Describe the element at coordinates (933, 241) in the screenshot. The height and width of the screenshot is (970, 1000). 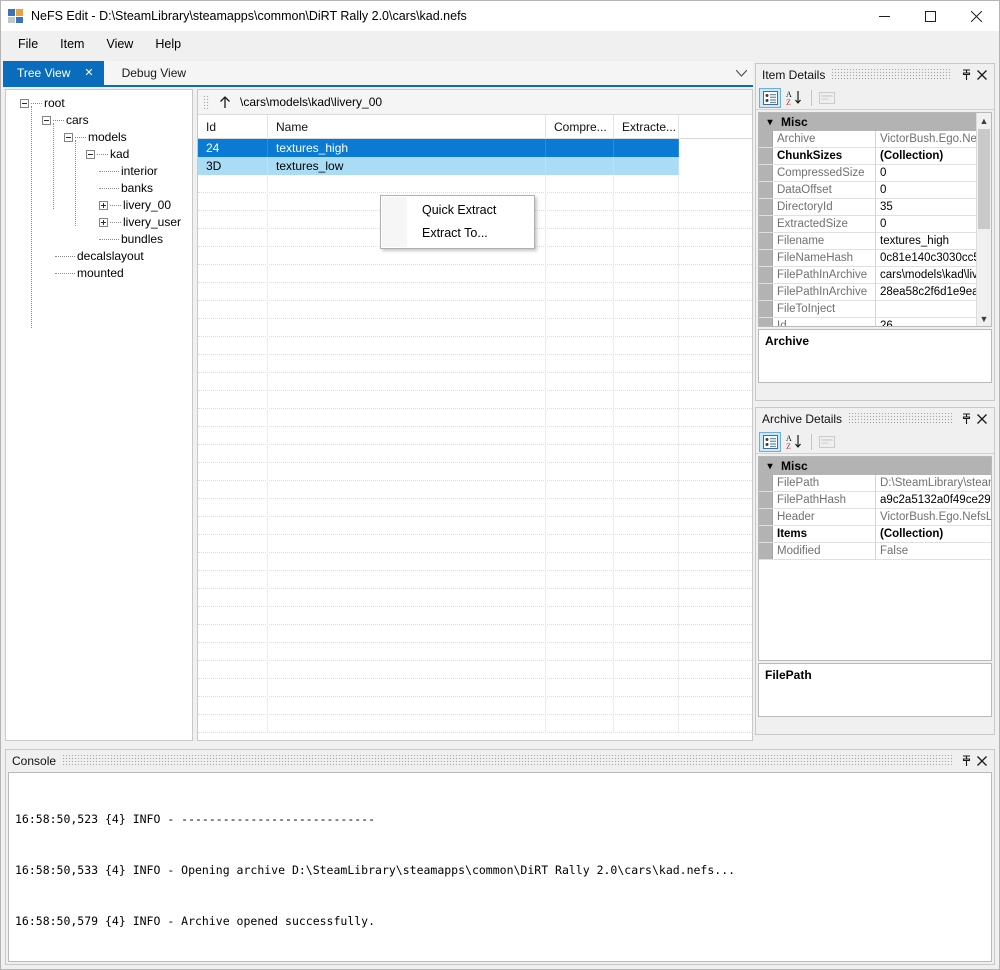
I see `property-value: textures_high` at that location.